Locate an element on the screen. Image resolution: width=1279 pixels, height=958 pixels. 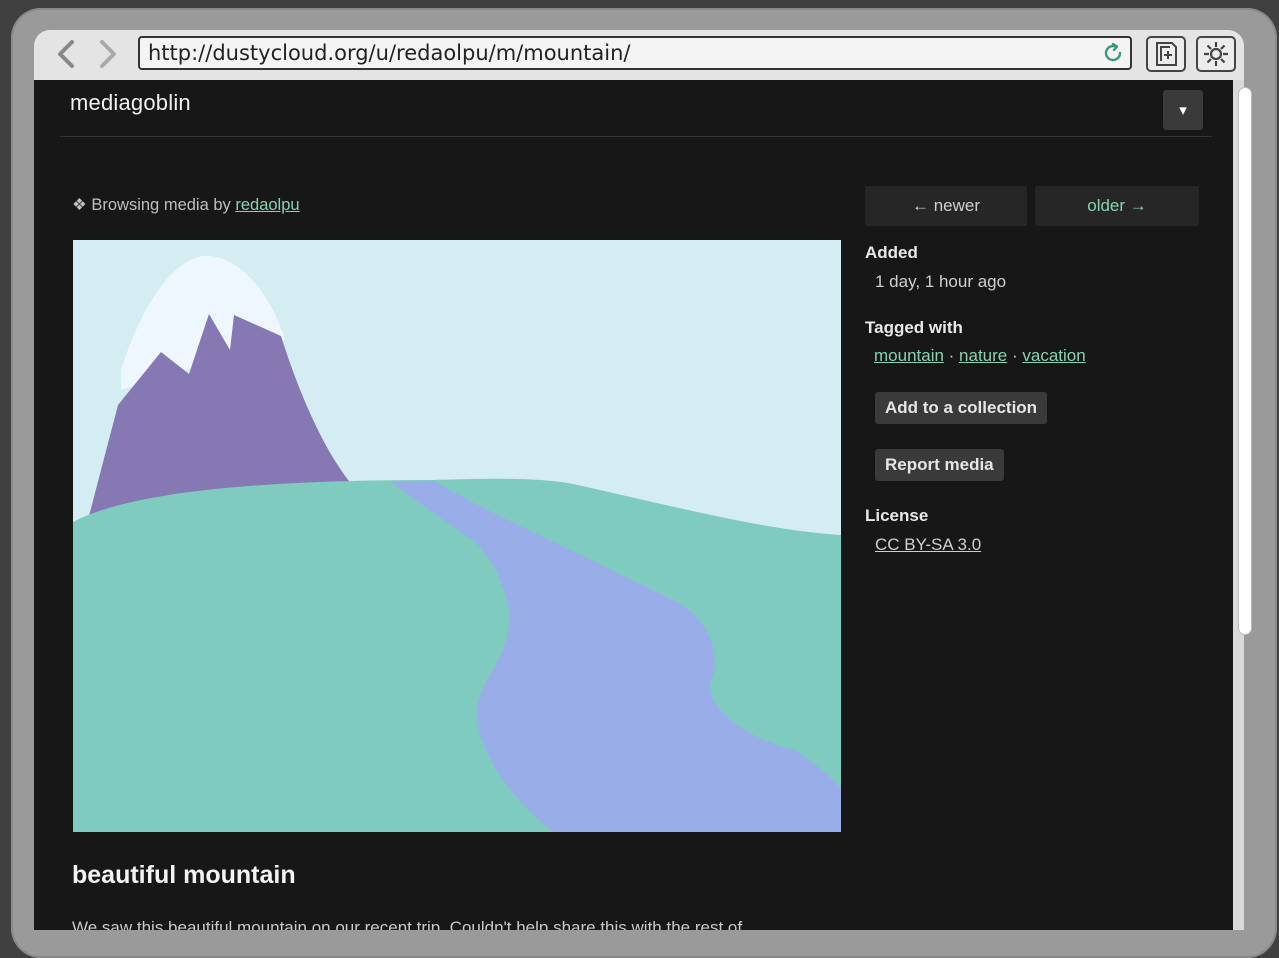
tag-link: nature is located at coordinates (983, 355).